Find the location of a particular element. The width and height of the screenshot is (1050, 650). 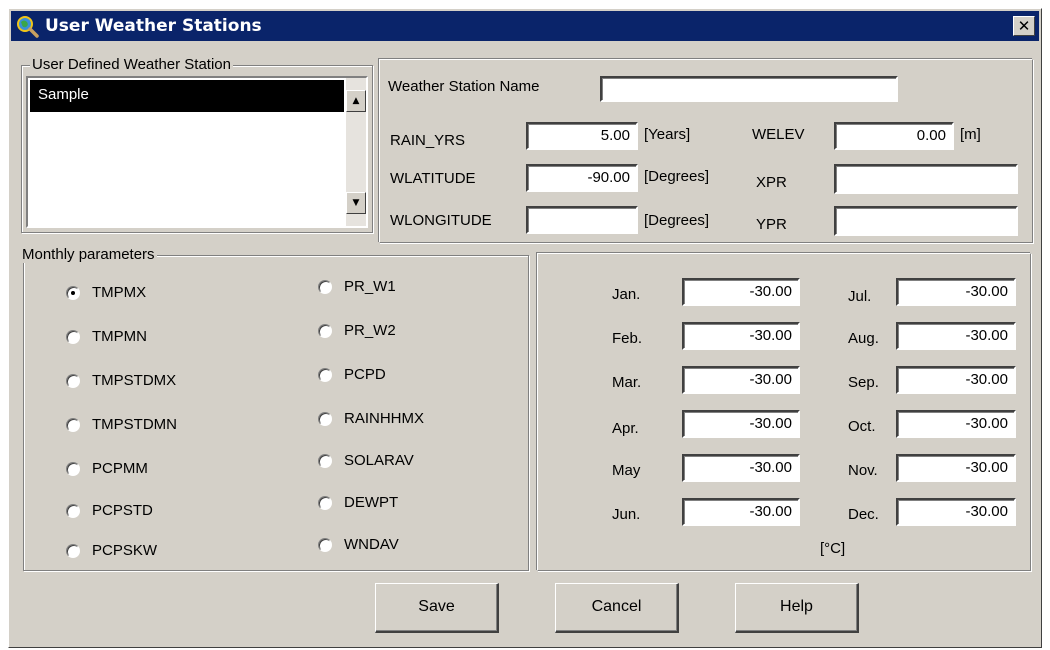

scroll-up-button: ▲ is located at coordinates (356, 101).